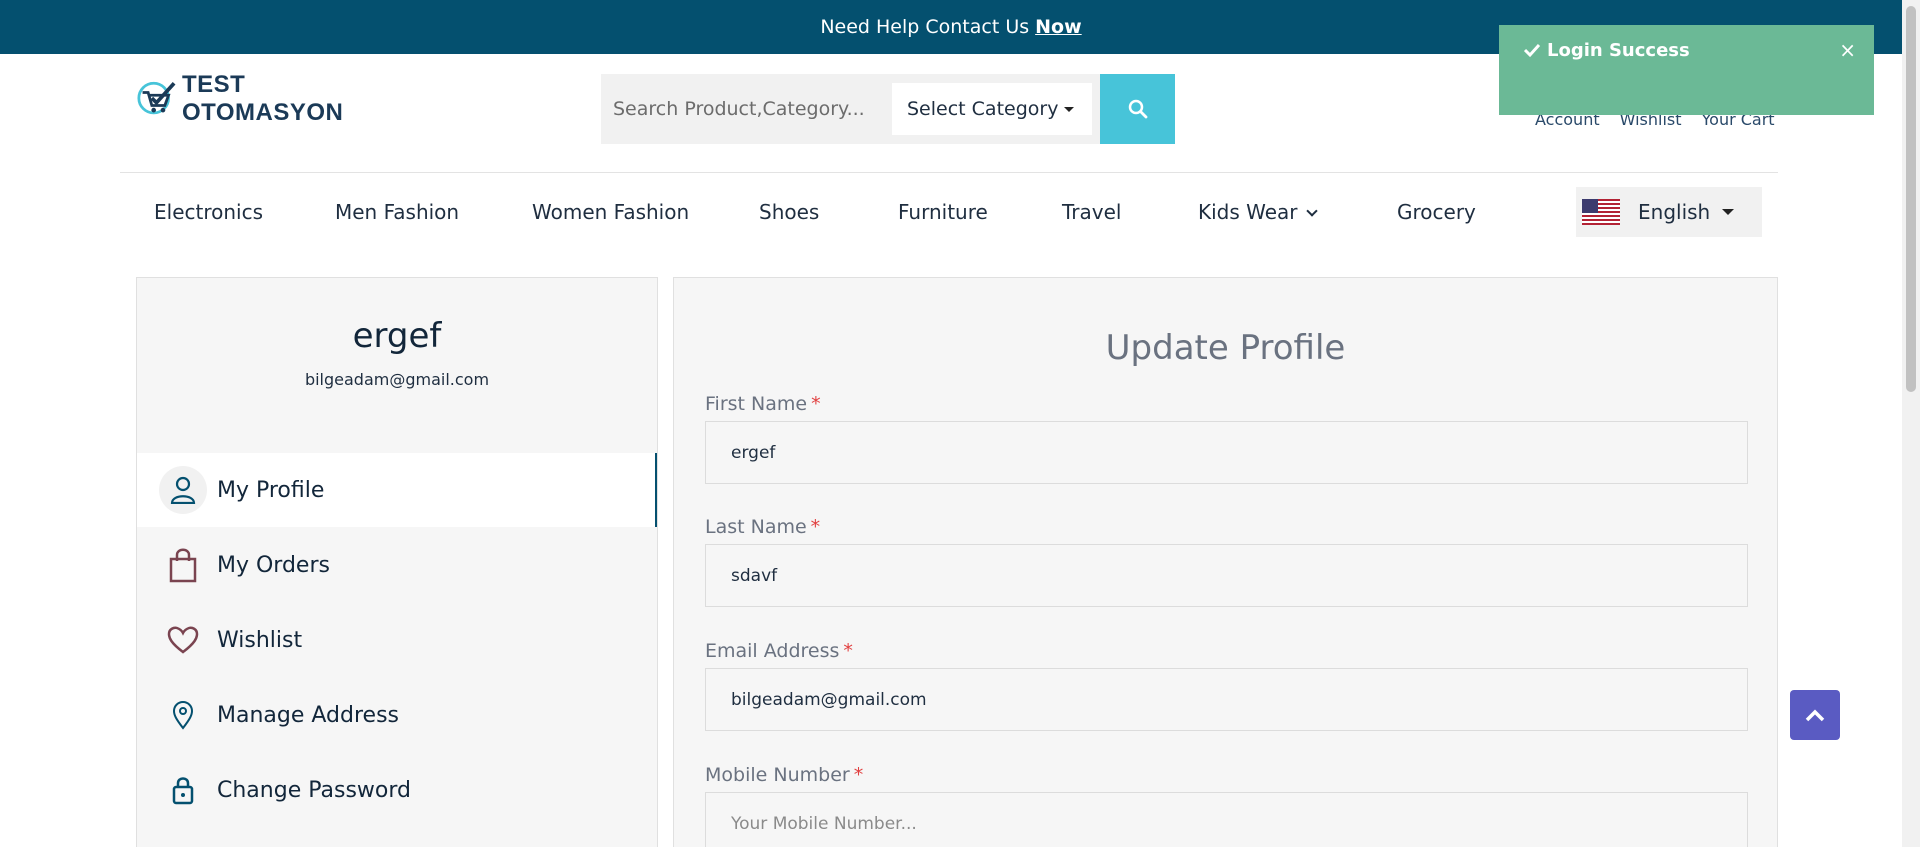  I want to click on search-input, so click(746, 109).